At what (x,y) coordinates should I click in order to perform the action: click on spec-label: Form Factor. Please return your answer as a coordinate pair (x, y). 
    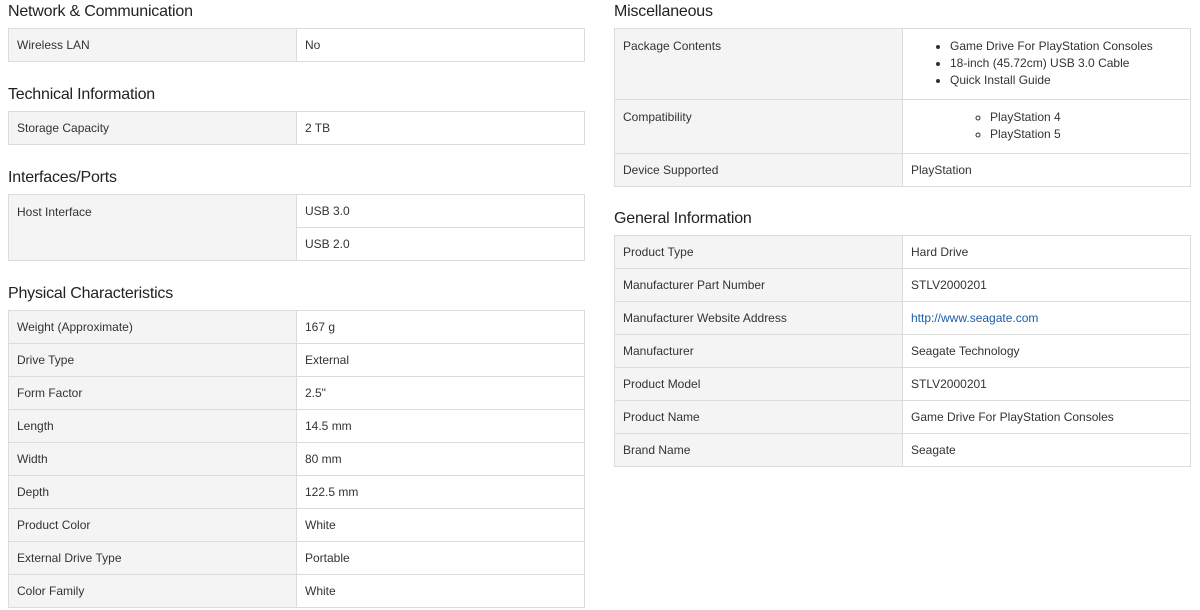
    Looking at the image, I should click on (152, 393).